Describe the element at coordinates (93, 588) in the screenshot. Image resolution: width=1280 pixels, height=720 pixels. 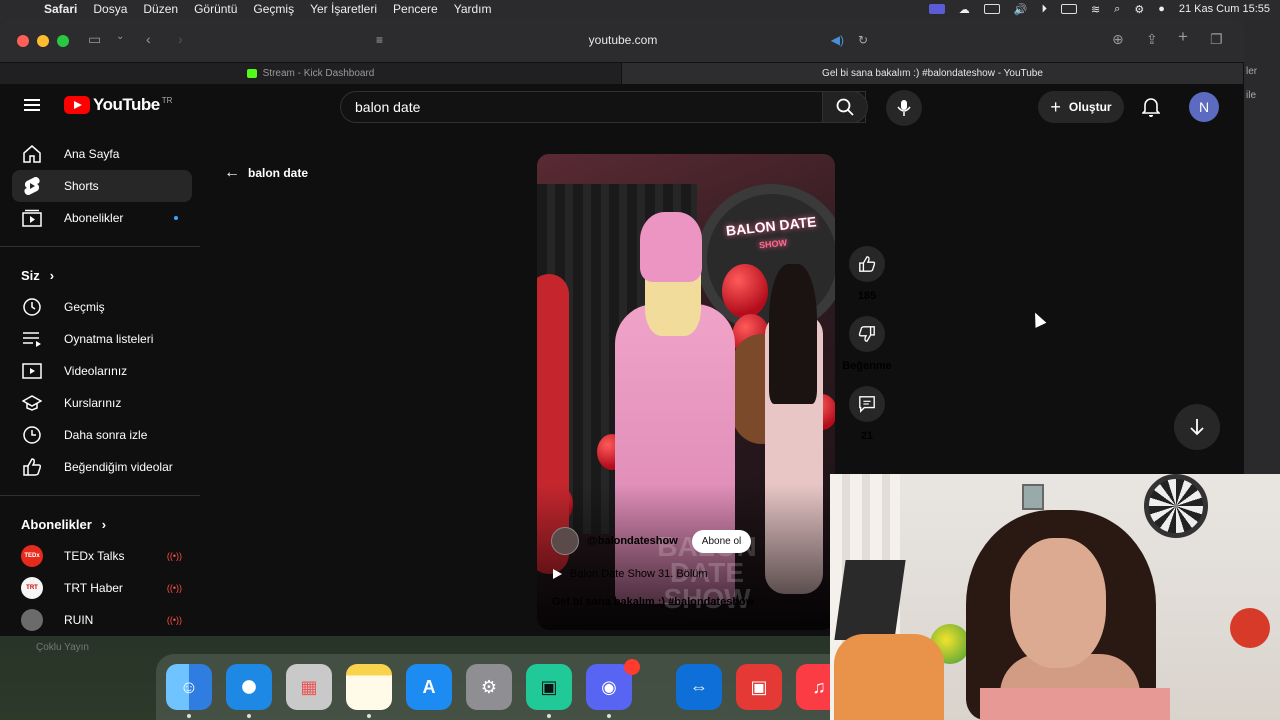
I see `sidebar-item-label: TRT Haber` at that location.